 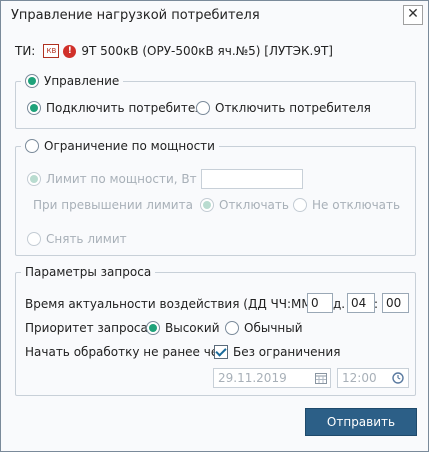 I want to click on minutes-input: 00, so click(x=395, y=303).